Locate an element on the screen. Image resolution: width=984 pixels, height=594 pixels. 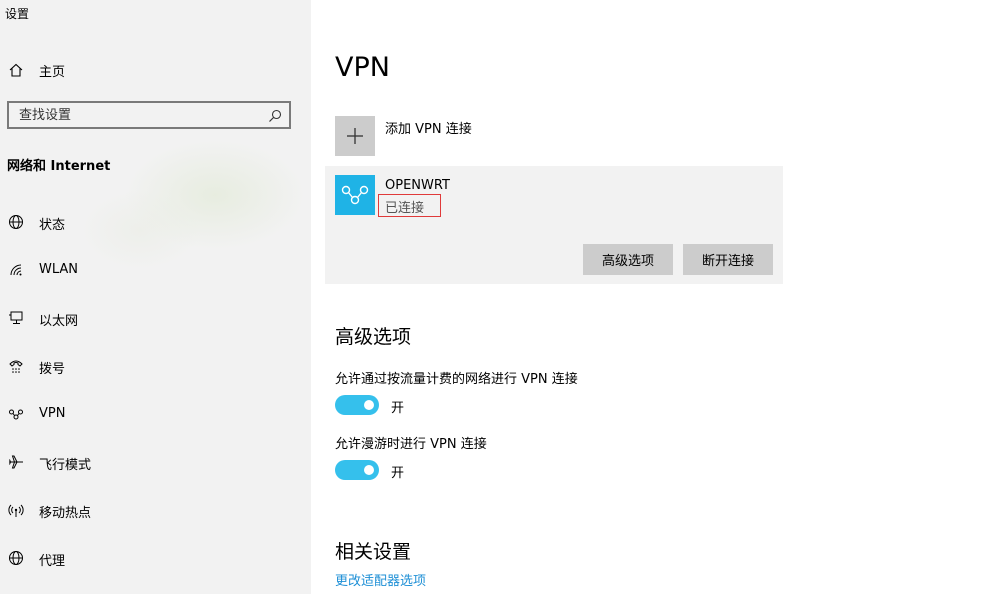
search-icon is located at coordinates (275, 115).